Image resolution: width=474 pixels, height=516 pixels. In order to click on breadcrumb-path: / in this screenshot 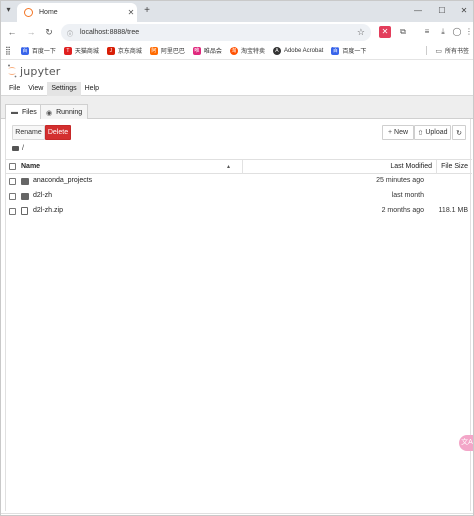, I will do `click(23, 148)`.